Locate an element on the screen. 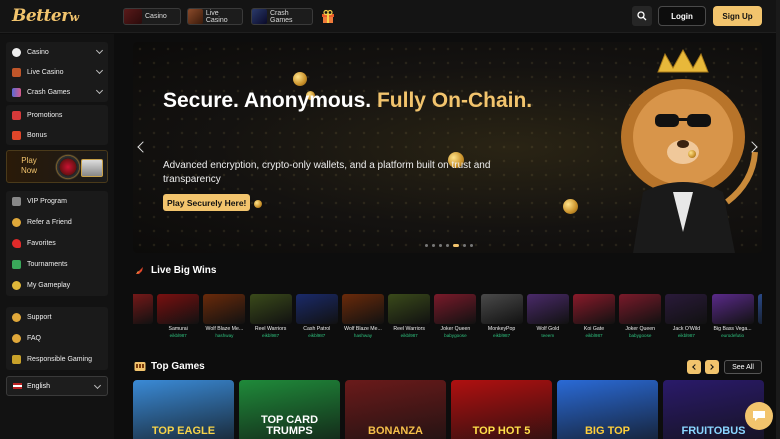  game-card: TOP HOT 5 is located at coordinates (501, 409).